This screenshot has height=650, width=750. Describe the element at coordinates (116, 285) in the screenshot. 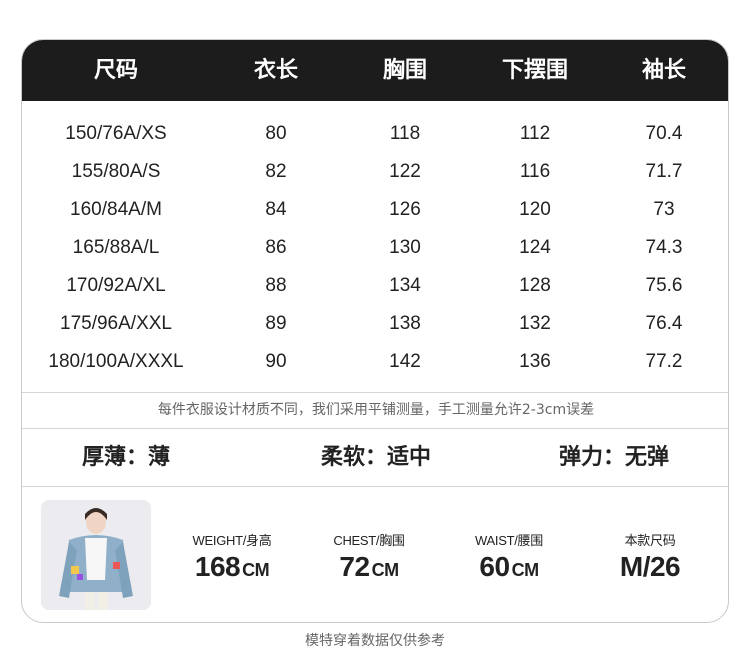

I see `cell-size: 170/92A/XL` at that location.